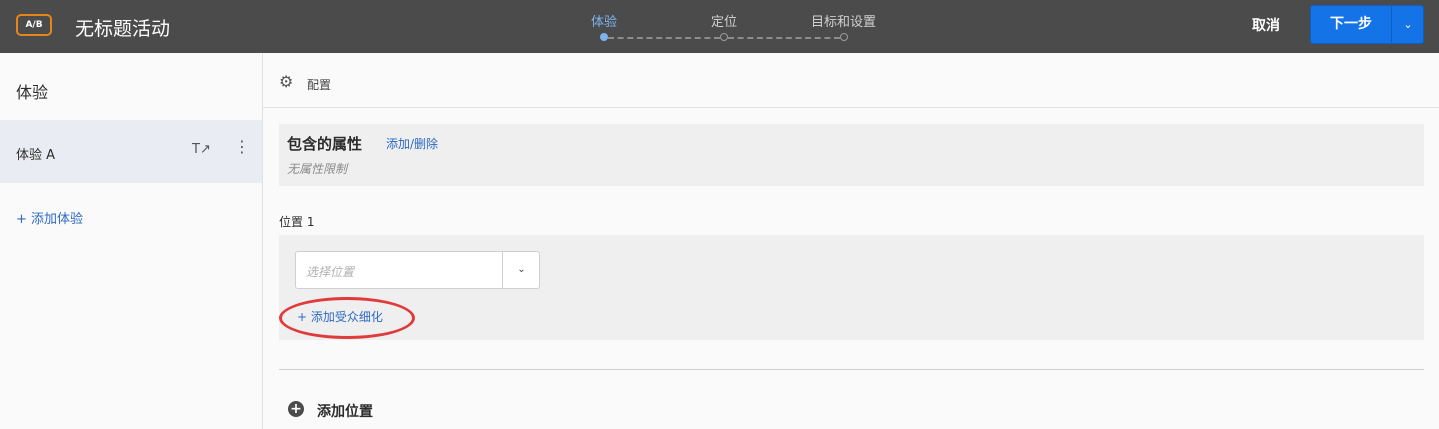 Image resolution: width=1439 pixels, height=429 pixels. What do you see at coordinates (34, 25) in the screenshot?
I see `ab-activity-badge: A/B` at bounding box center [34, 25].